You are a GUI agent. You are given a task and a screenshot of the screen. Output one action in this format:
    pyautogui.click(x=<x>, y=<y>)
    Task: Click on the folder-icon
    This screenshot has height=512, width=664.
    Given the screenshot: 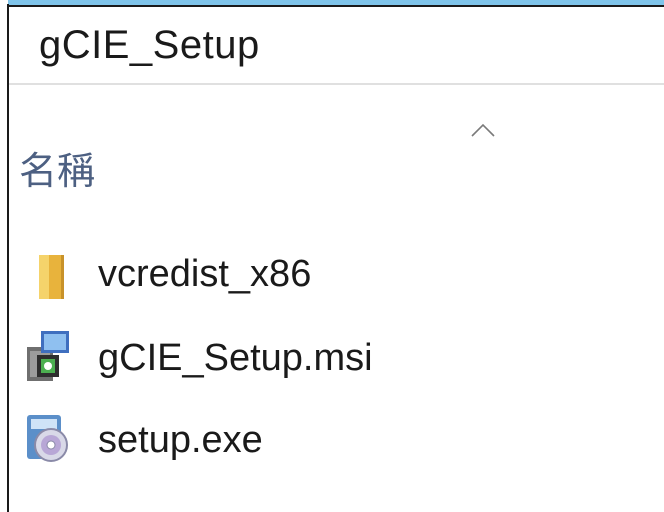 What is the action you would take?
    pyautogui.click(x=51, y=277)
    